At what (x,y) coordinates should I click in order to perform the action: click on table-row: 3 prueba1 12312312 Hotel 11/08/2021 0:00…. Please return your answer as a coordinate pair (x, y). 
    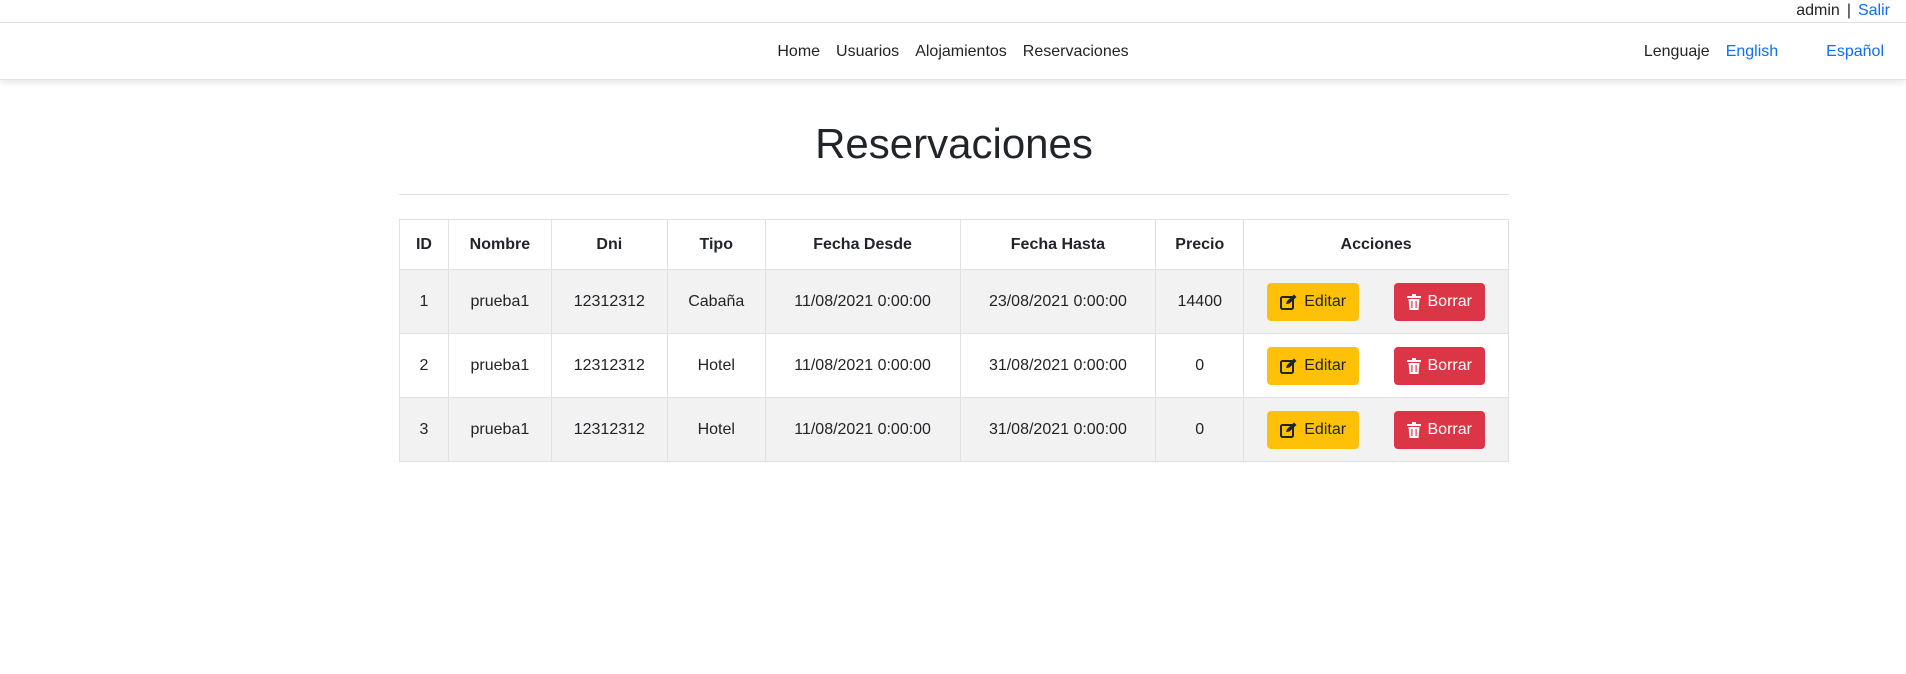
    Looking at the image, I should click on (954, 429).